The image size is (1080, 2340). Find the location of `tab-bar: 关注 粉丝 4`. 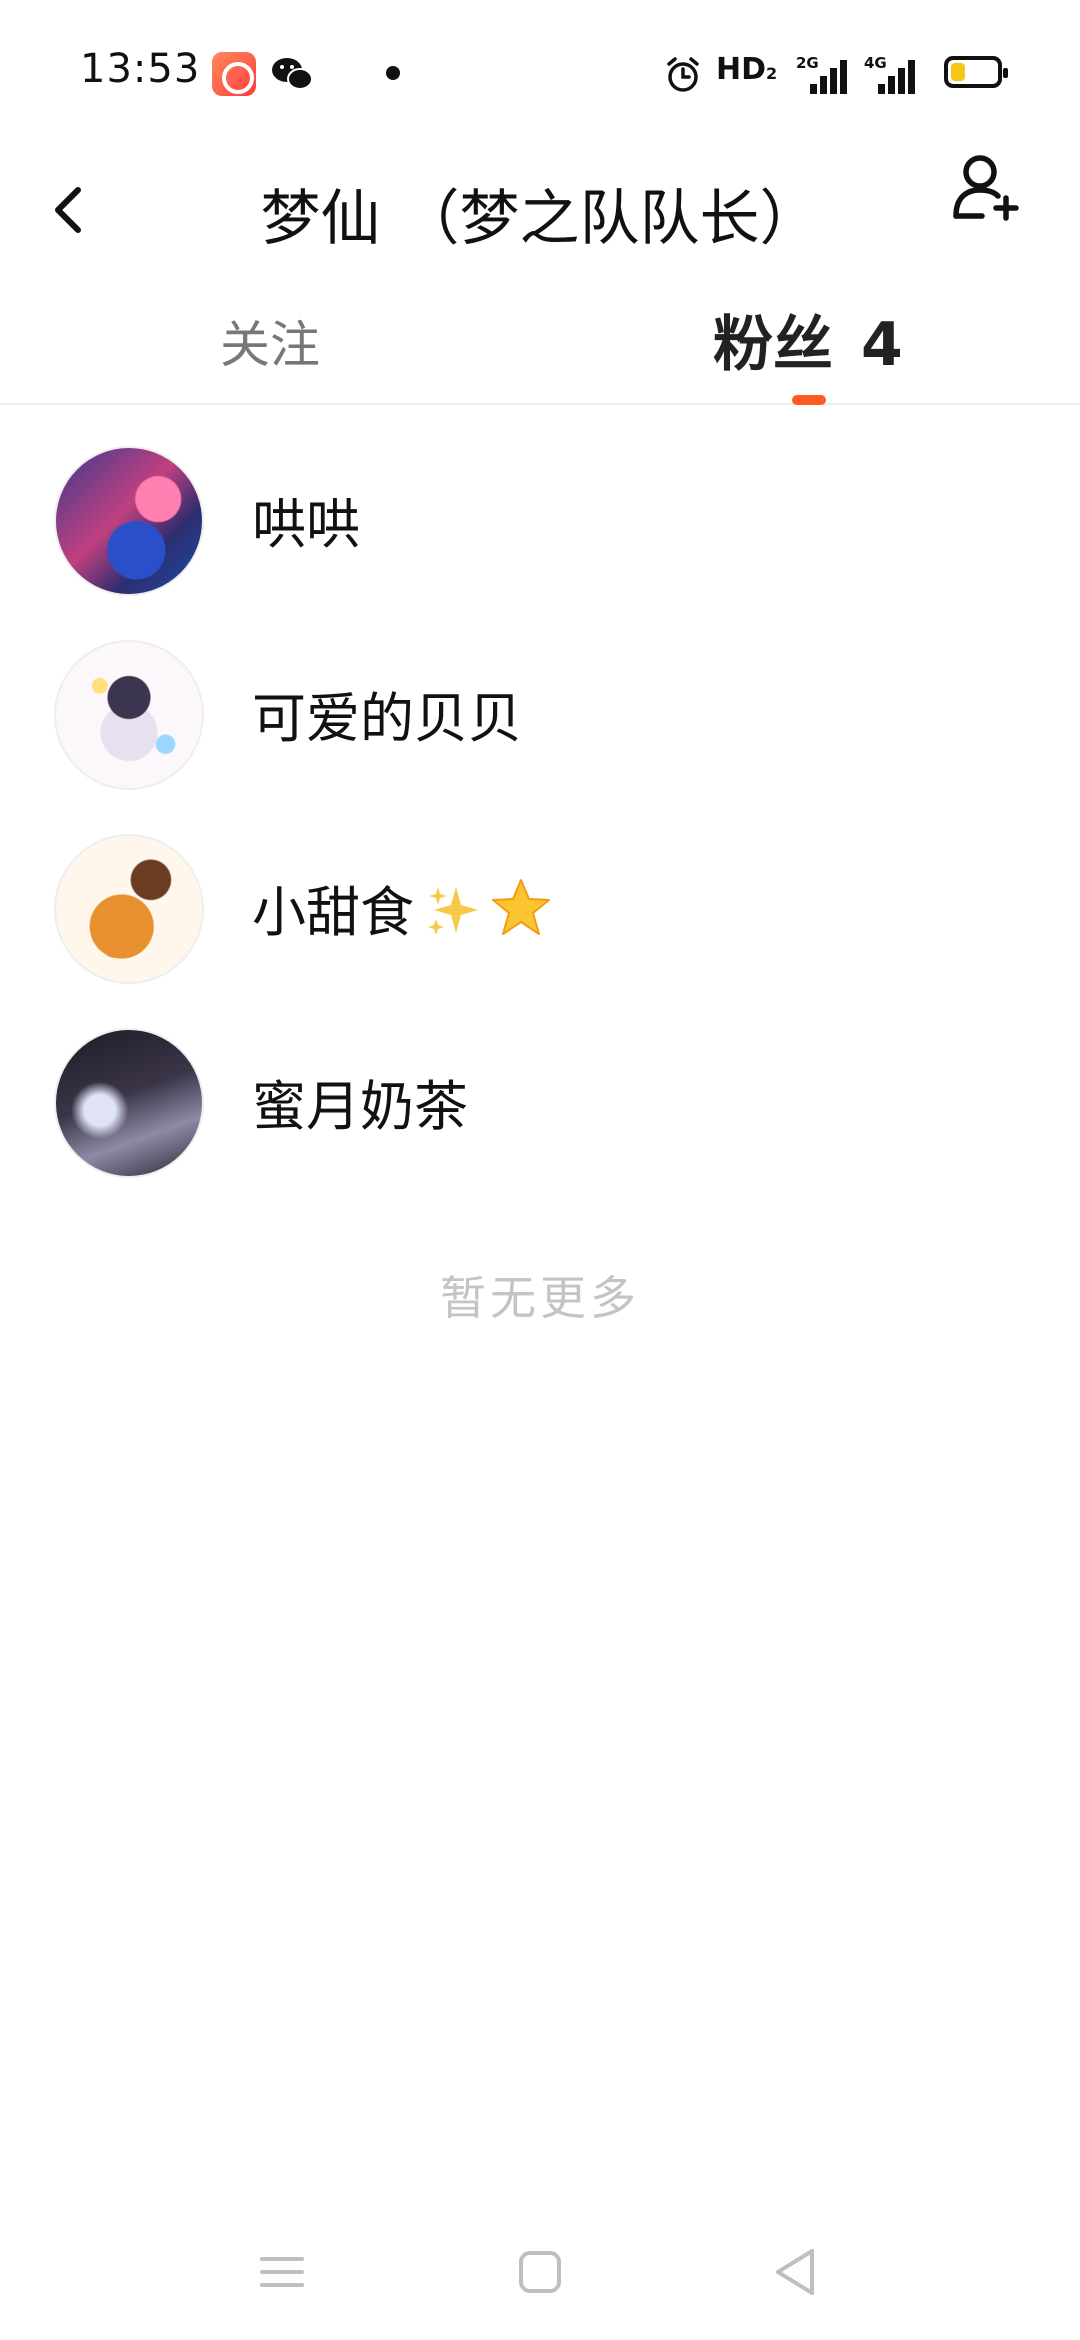

tab-bar: 关注 粉丝 4 is located at coordinates (540, 345).